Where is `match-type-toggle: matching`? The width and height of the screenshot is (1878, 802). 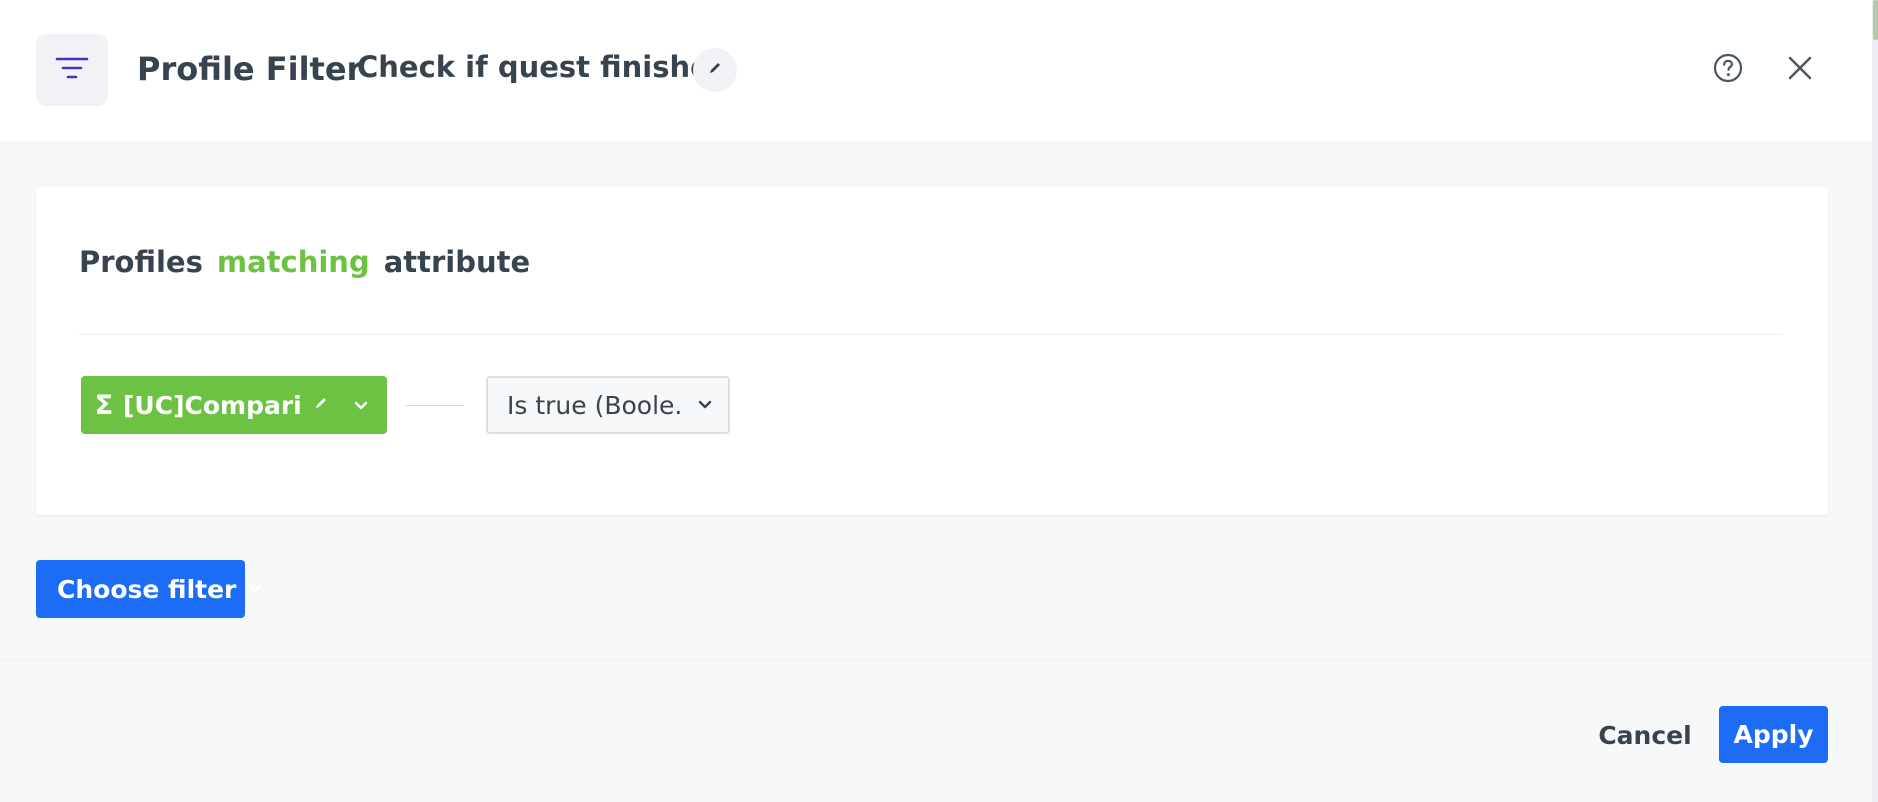
match-type-toggle: matching is located at coordinates (293, 262).